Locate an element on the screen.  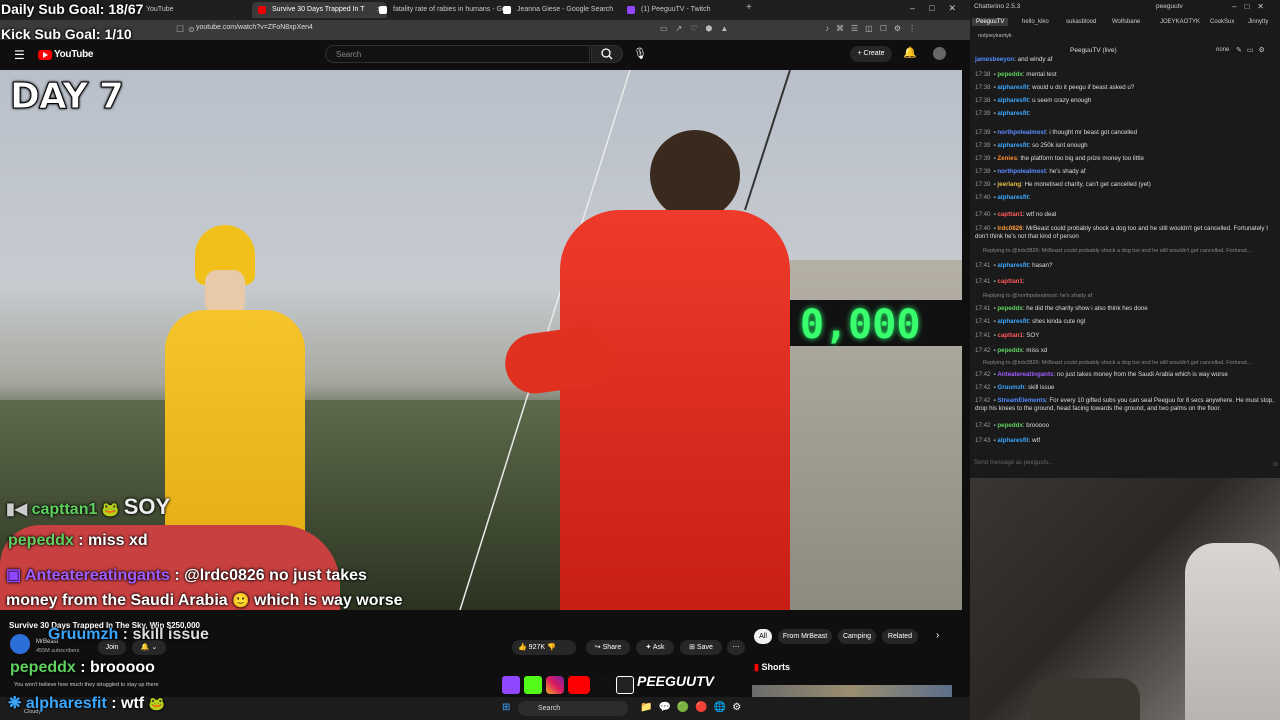
chat-message-row: 17:43 ▪ alpharesfit: wtf is located at coordinates (1125, 441).